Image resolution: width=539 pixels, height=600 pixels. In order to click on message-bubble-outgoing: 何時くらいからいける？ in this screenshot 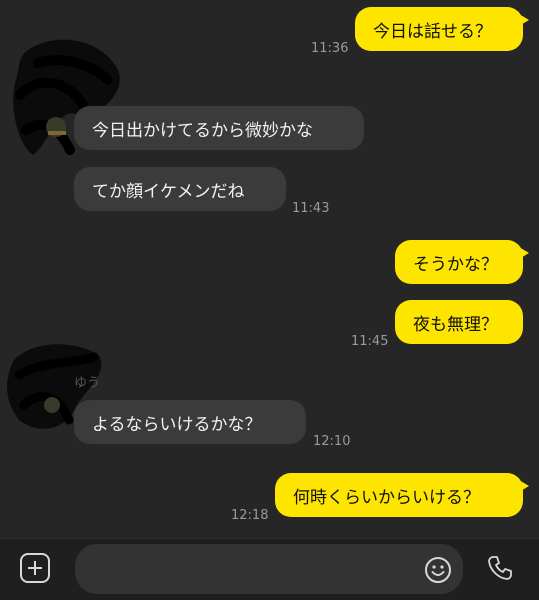, I will do `click(402, 495)`.